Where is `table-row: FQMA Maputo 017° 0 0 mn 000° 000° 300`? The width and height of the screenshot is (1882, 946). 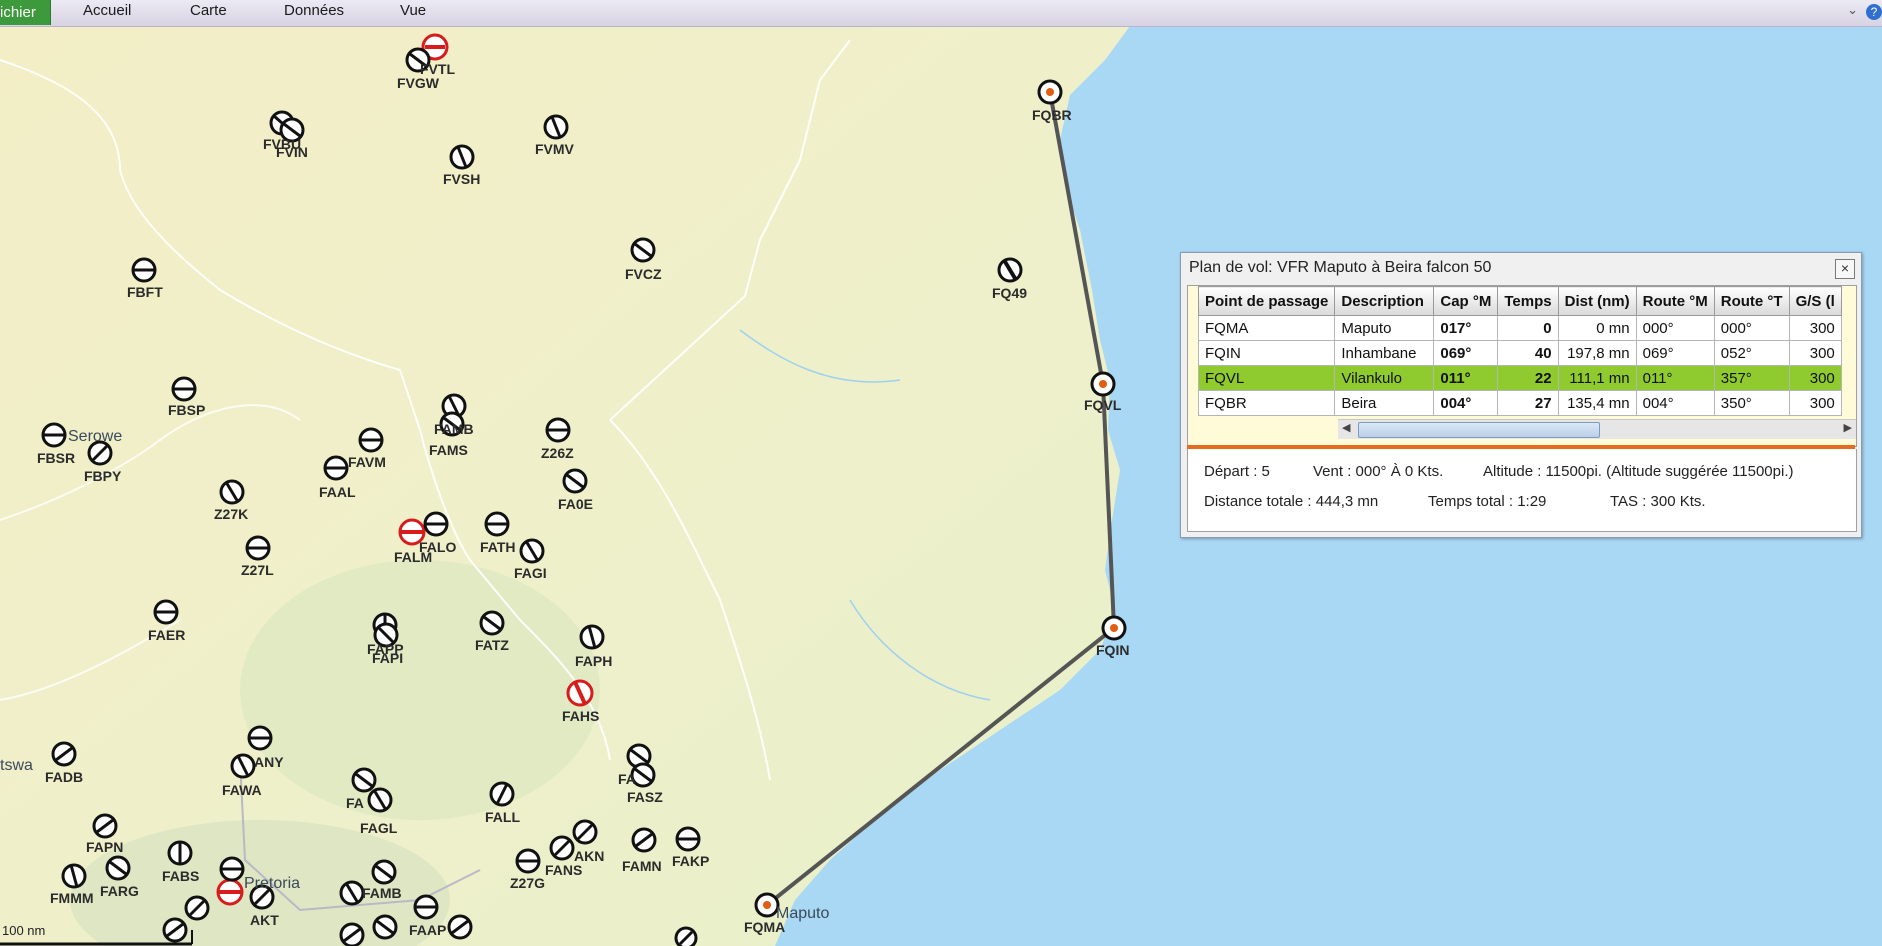
table-row: FQMA Maputo 017° 0 0 mn 000° 000° 300 is located at coordinates (1519, 328).